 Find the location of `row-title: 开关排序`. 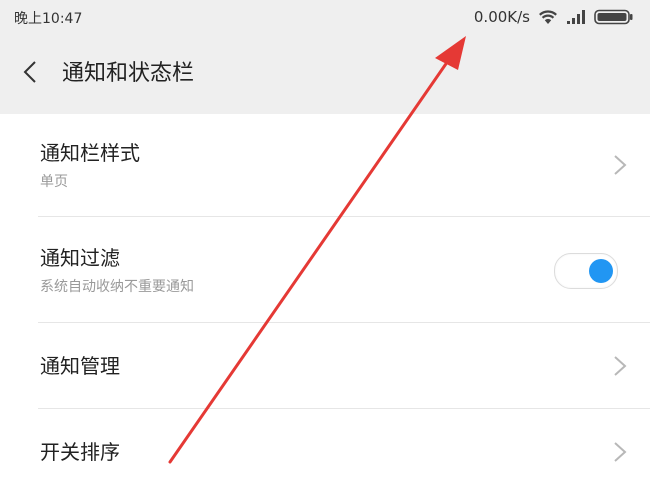

row-title: 开关排序 is located at coordinates (80, 452).